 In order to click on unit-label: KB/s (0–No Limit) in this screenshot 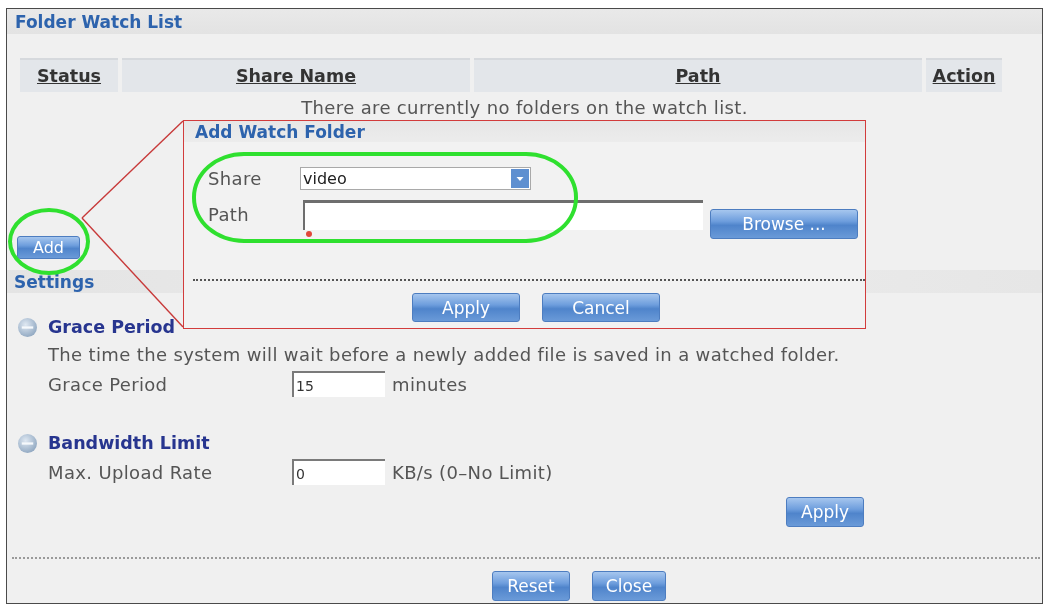, I will do `click(472, 472)`.